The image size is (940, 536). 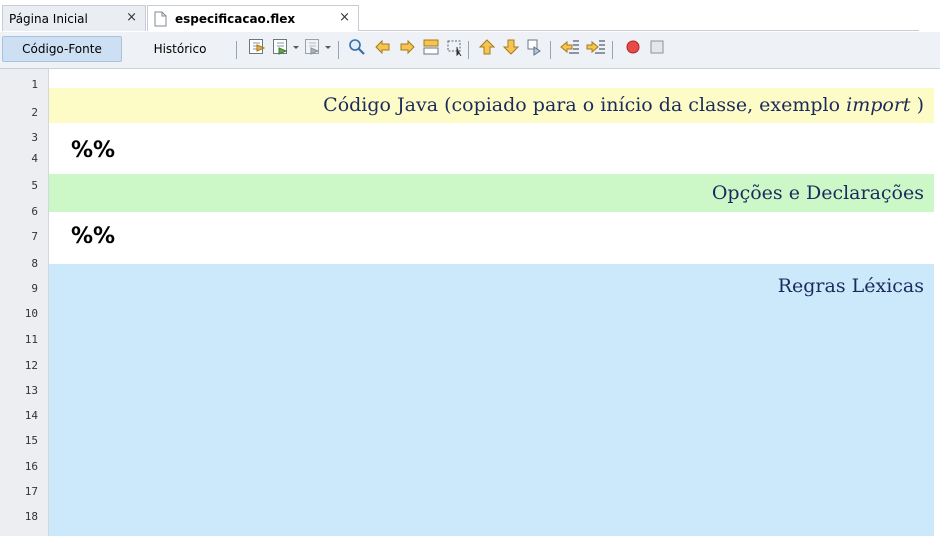 What do you see at coordinates (160, 18) in the screenshot?
I see `file-icon` at bounding box center [160, 18].